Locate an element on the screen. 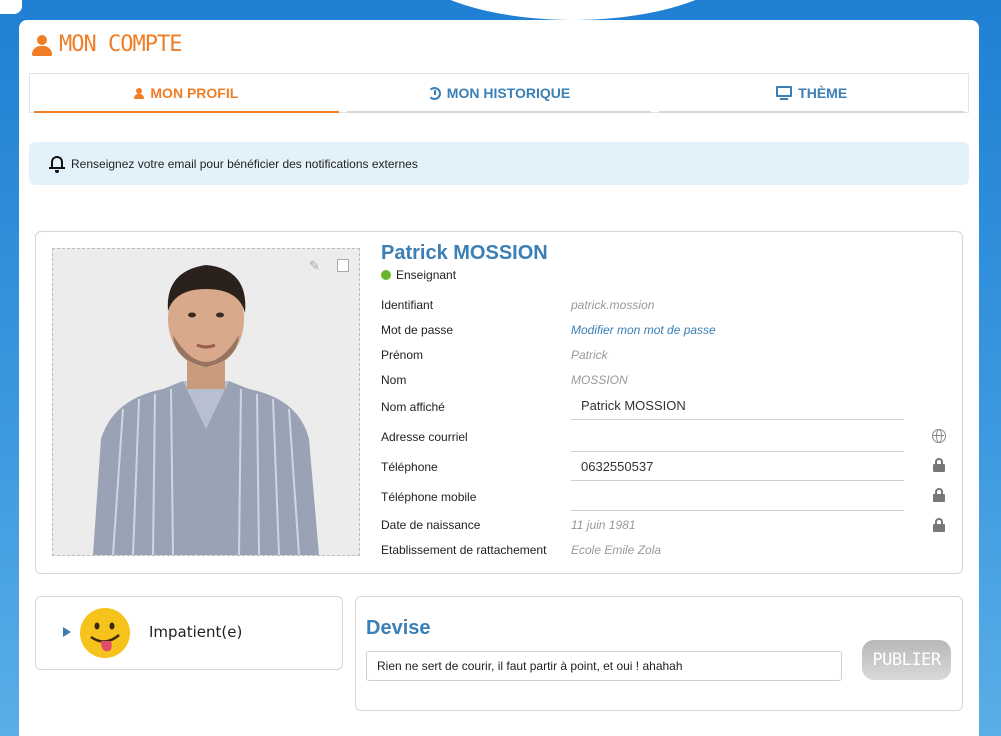 The height and width of the screenshot is (736, 1001). tab-theme: THÈME is located at coordinates (811, 93).